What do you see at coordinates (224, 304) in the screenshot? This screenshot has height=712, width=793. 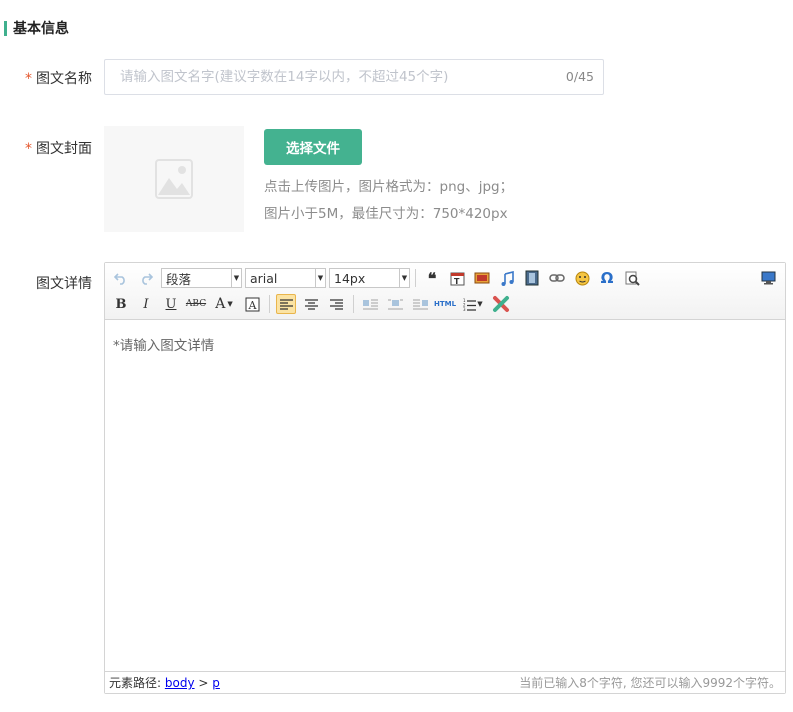 I see `font-color-icon: A ▼` at bounding box center [224, 304].